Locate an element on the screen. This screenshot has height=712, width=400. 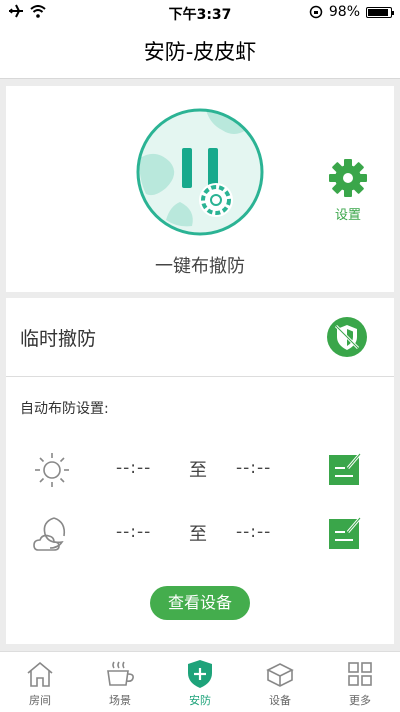
tab-devices-label: 设备 is located at coordinates (280, 700).